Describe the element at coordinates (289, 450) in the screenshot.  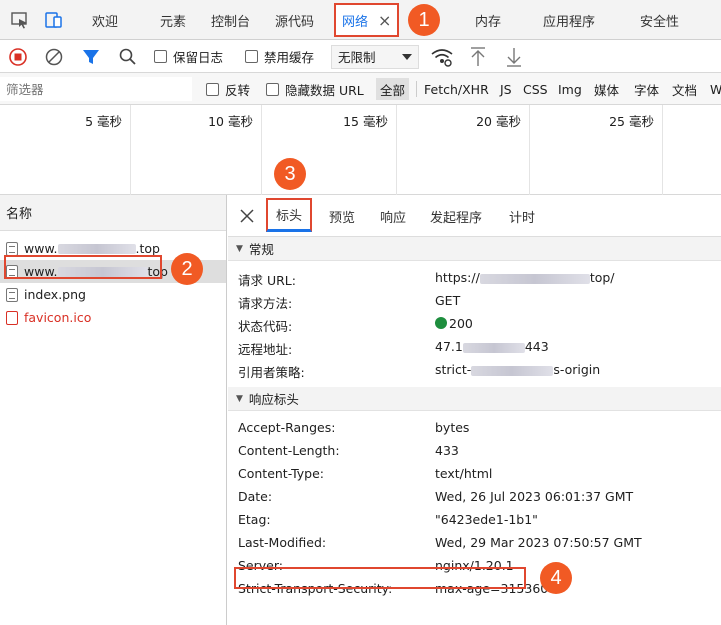
I see `header-key: Content-Length:` at that location.